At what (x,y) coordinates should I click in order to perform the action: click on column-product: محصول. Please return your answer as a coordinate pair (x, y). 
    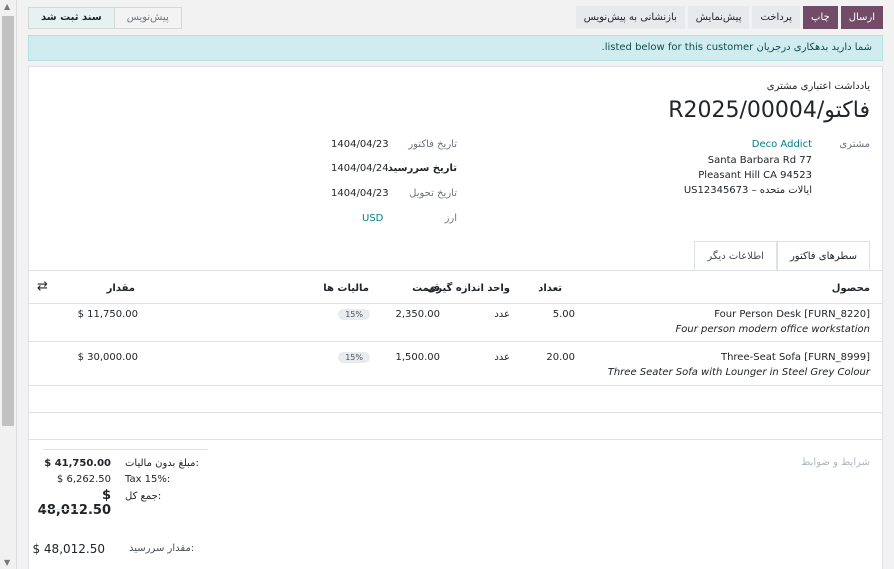
    Looking at the image, I should click on (851, 288).